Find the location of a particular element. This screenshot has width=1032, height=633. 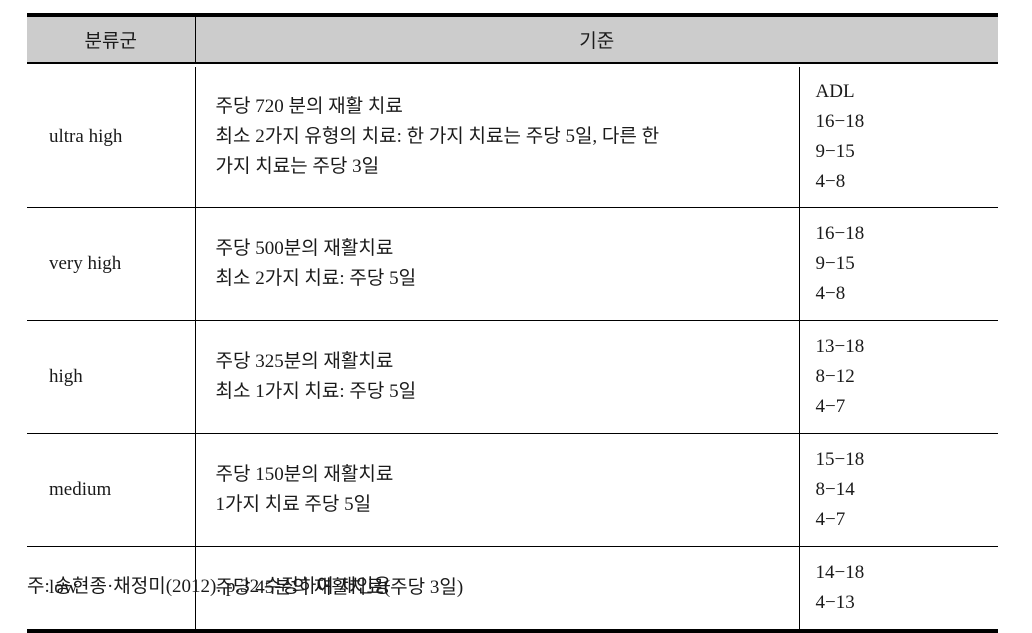

cell-criteria-high: 주당 325분의 재활치료 최소 1가지 치료: 주당 5일 is located at coordinates (497, 377).